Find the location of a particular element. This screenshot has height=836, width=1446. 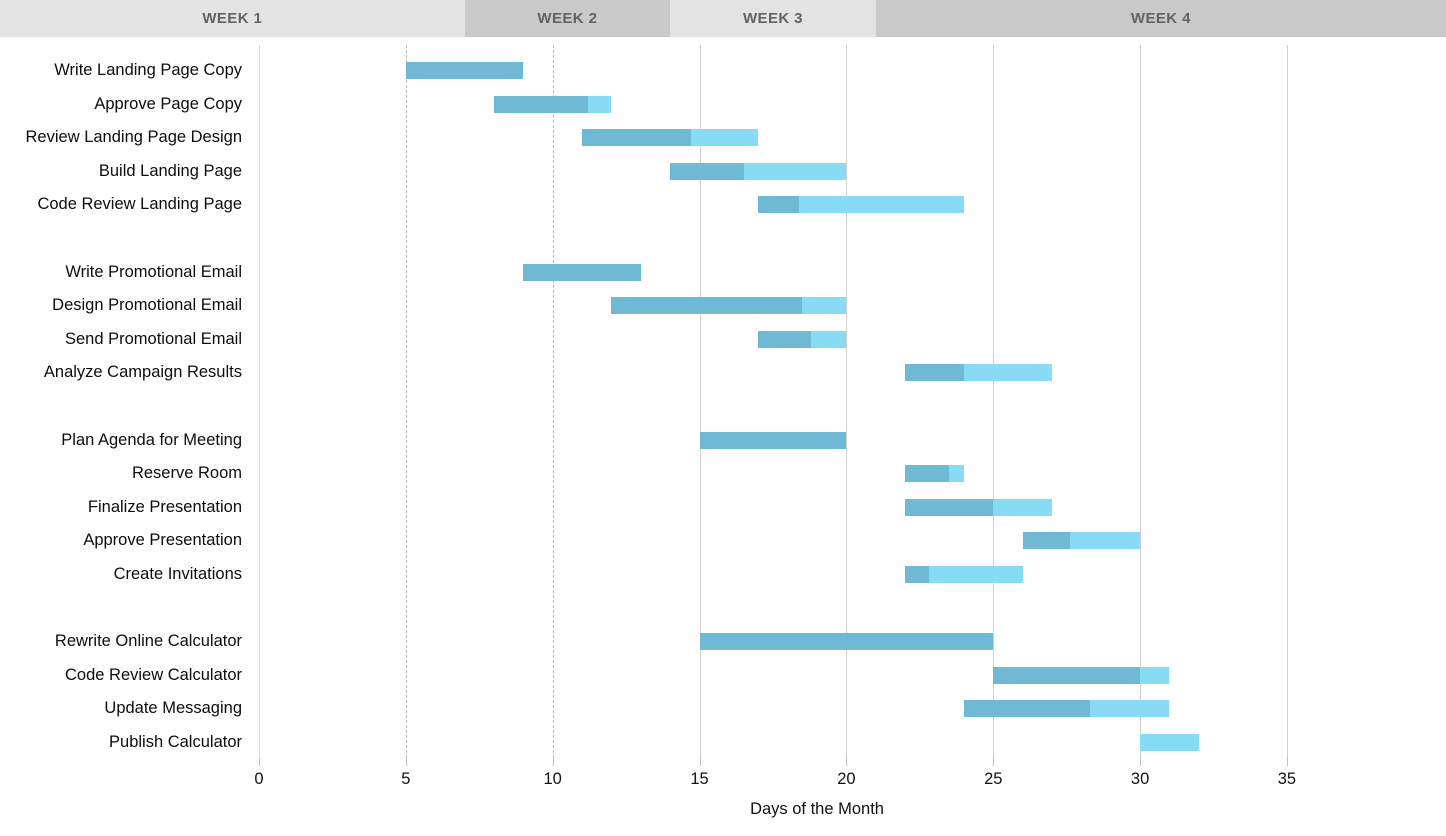

task-label: Create Invitations is located at coordinates (177, 574).